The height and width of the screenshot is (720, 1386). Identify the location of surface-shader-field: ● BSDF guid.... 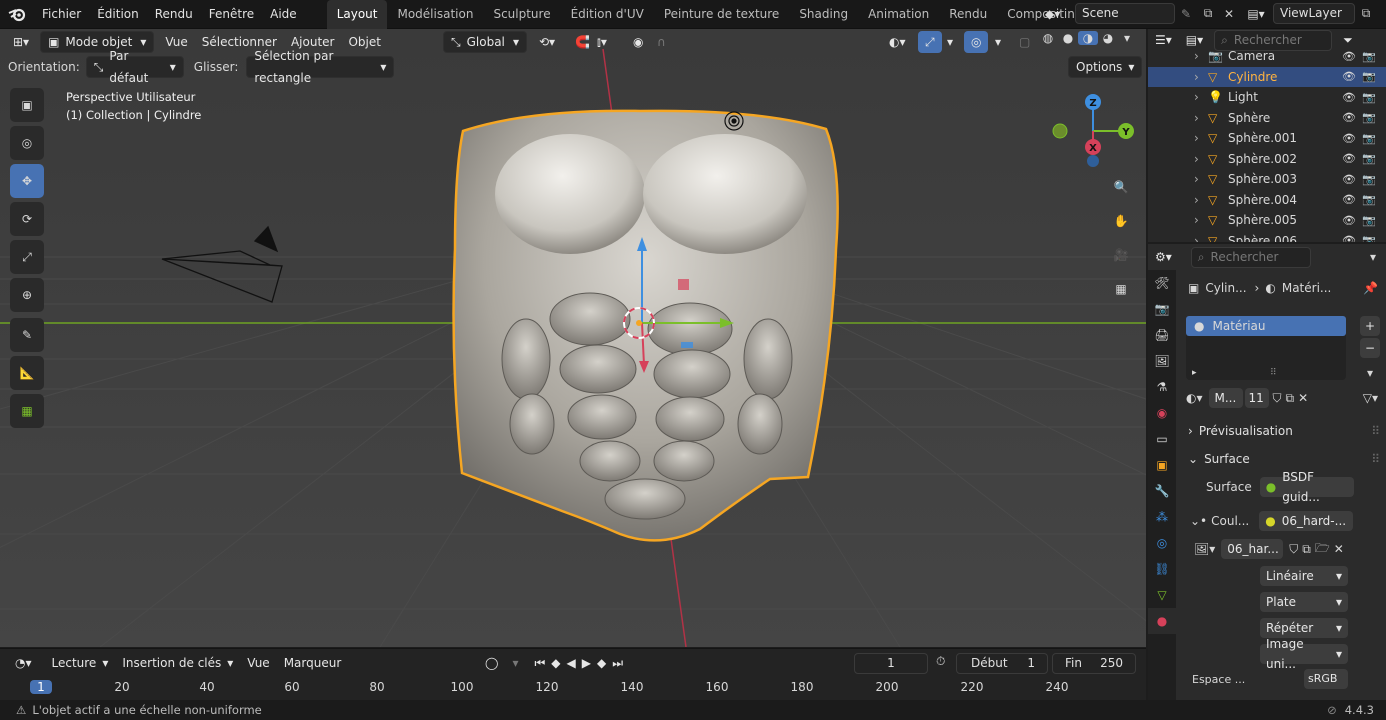
(1306, 487).